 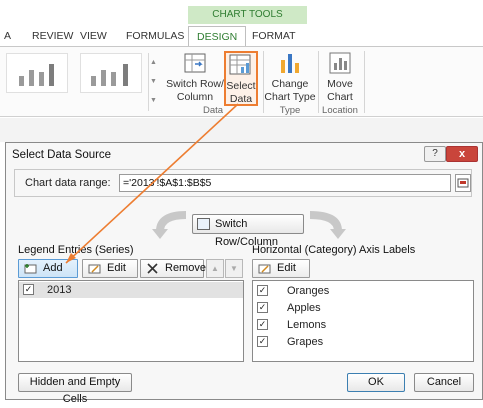 What do you see at coordinates (152, 183) in the screenshot?
I see `callout-arrow-icon` at bounding box center [152, 183].